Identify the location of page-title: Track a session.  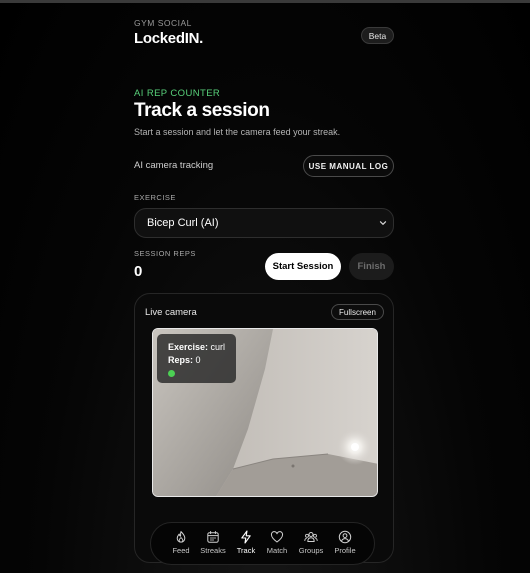
(202, 110).